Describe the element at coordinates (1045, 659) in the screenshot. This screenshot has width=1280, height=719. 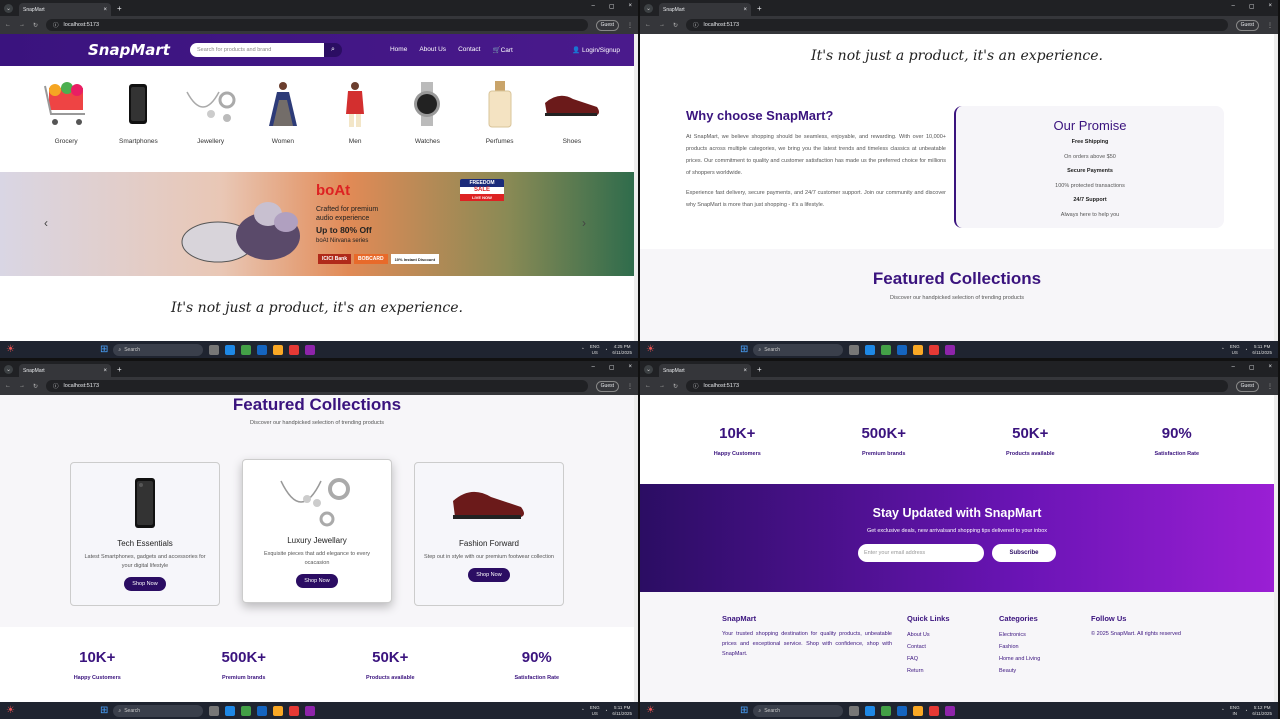
I see `footer-link-home: Home and Living` at that location.